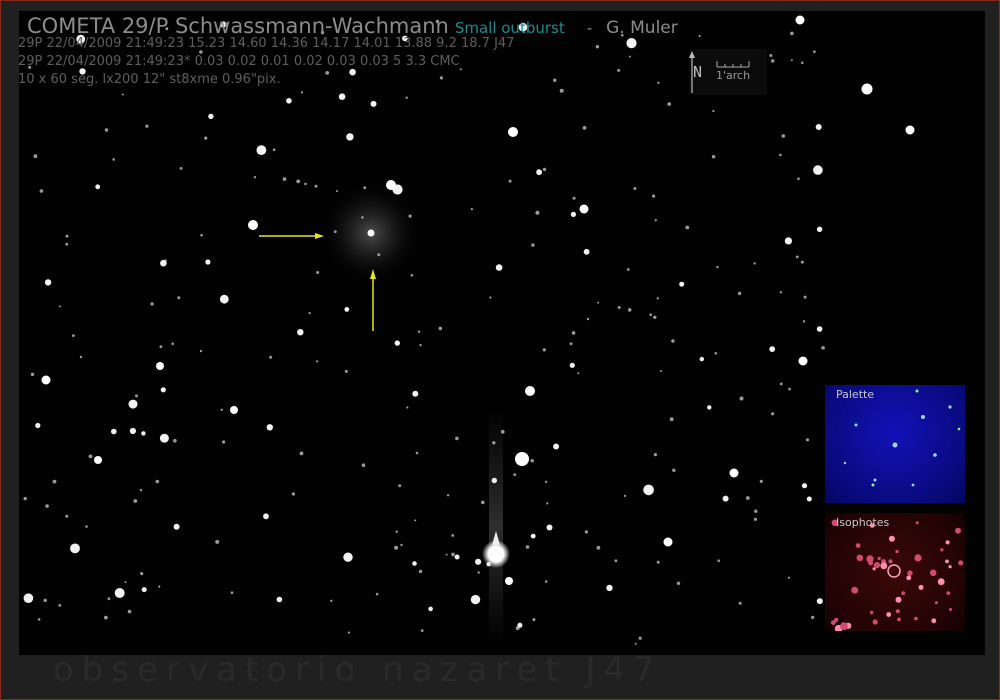  What do you see at coordinates (509, 28) in the screenshot?
I see `outburst-note: Small outburst` at bounding box center [509, 28].